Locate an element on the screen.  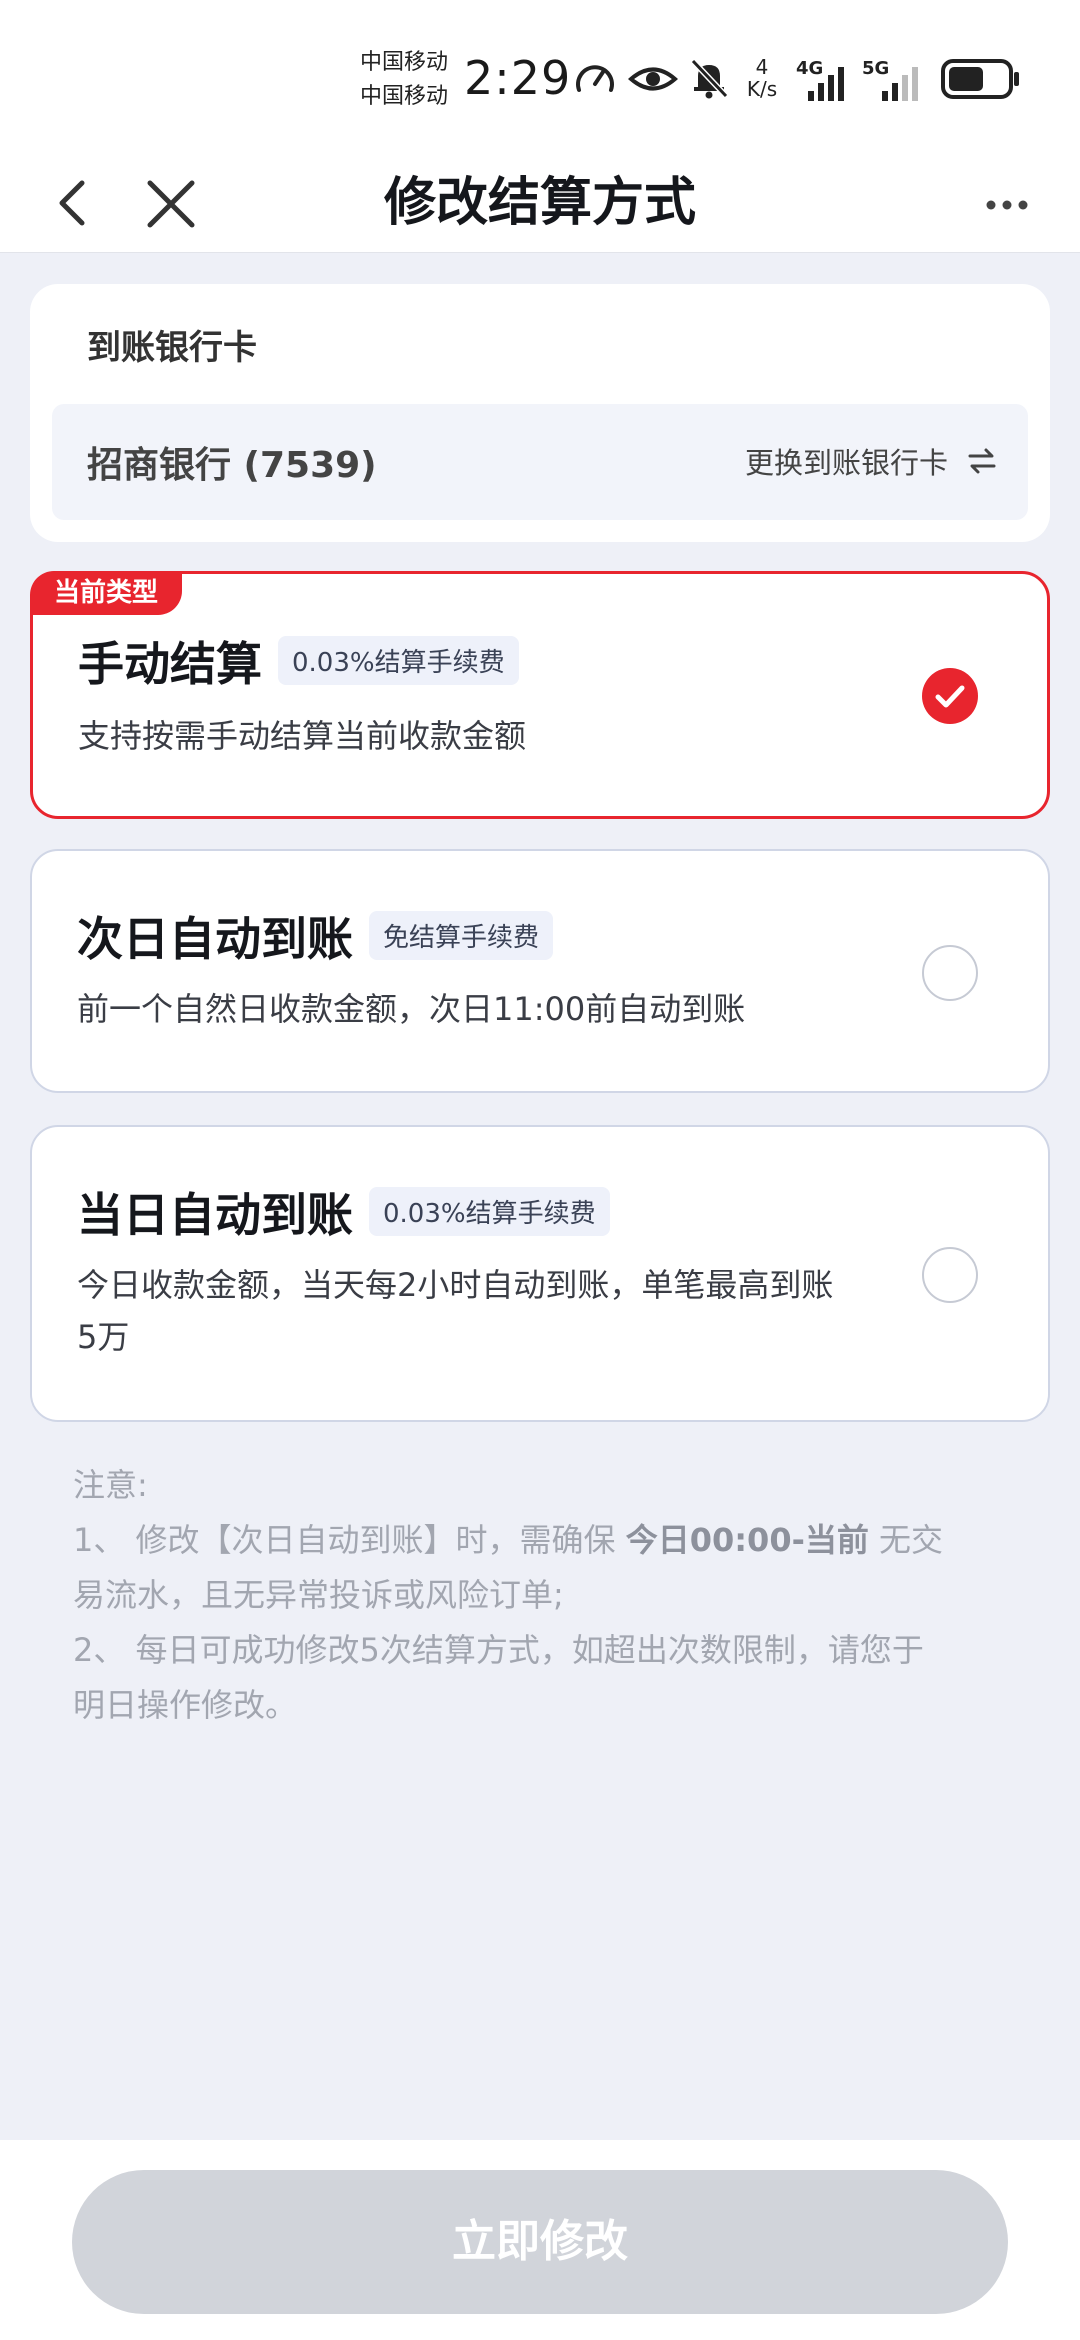
note-item-2-line-2: 明日操作修改。 is located at coordinates (185, 1705).